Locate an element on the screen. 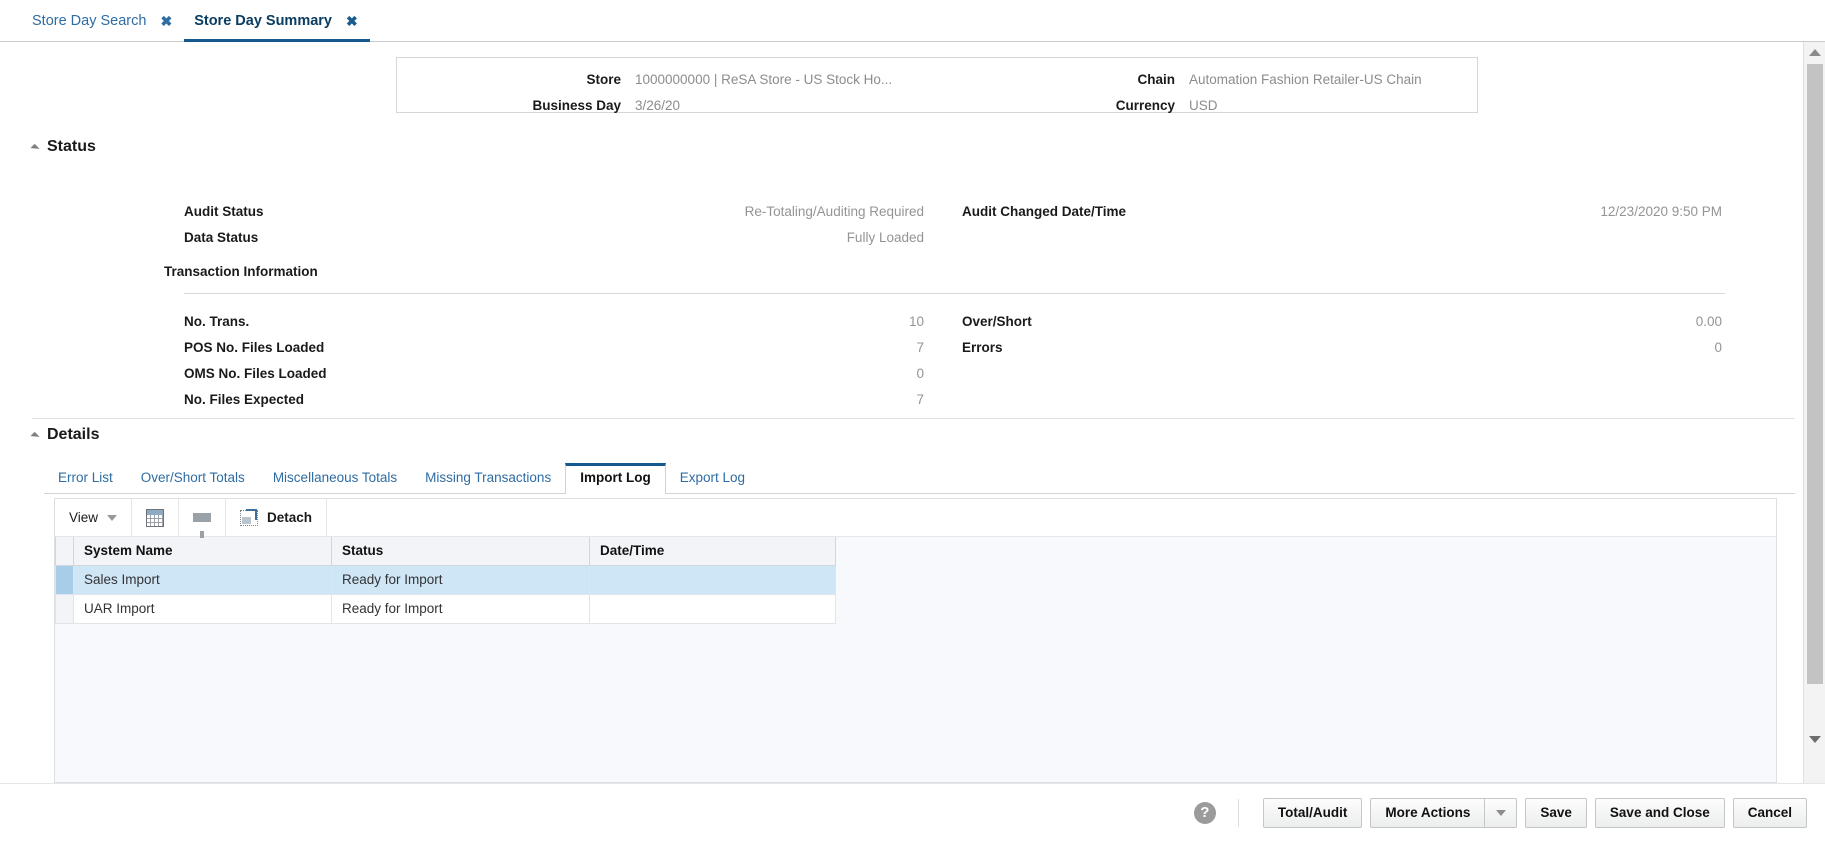  more-actions-dropdown-toggle is located at coordinates (1501, 812).